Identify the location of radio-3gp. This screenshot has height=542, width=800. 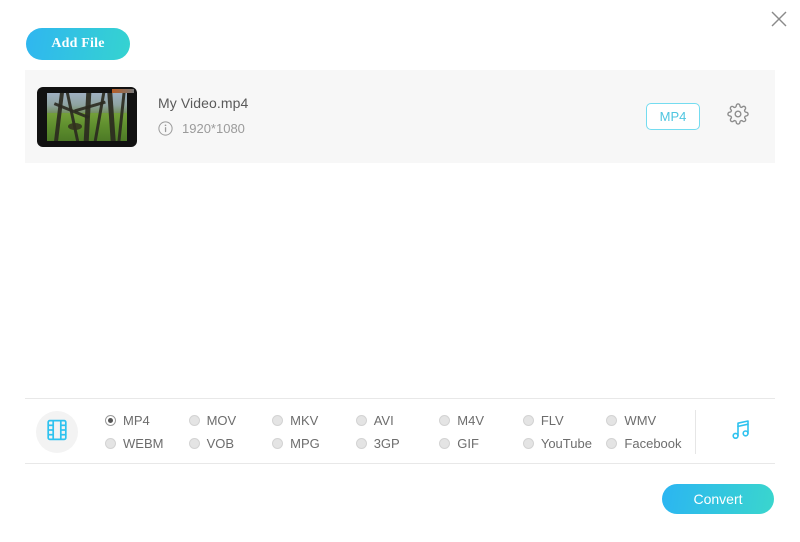
(361, 443).